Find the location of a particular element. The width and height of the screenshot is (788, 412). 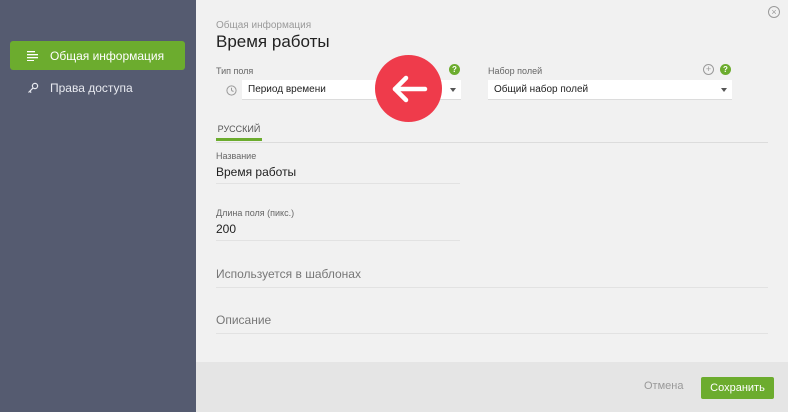

length-input: 200 is located at coordinates (338, 231).